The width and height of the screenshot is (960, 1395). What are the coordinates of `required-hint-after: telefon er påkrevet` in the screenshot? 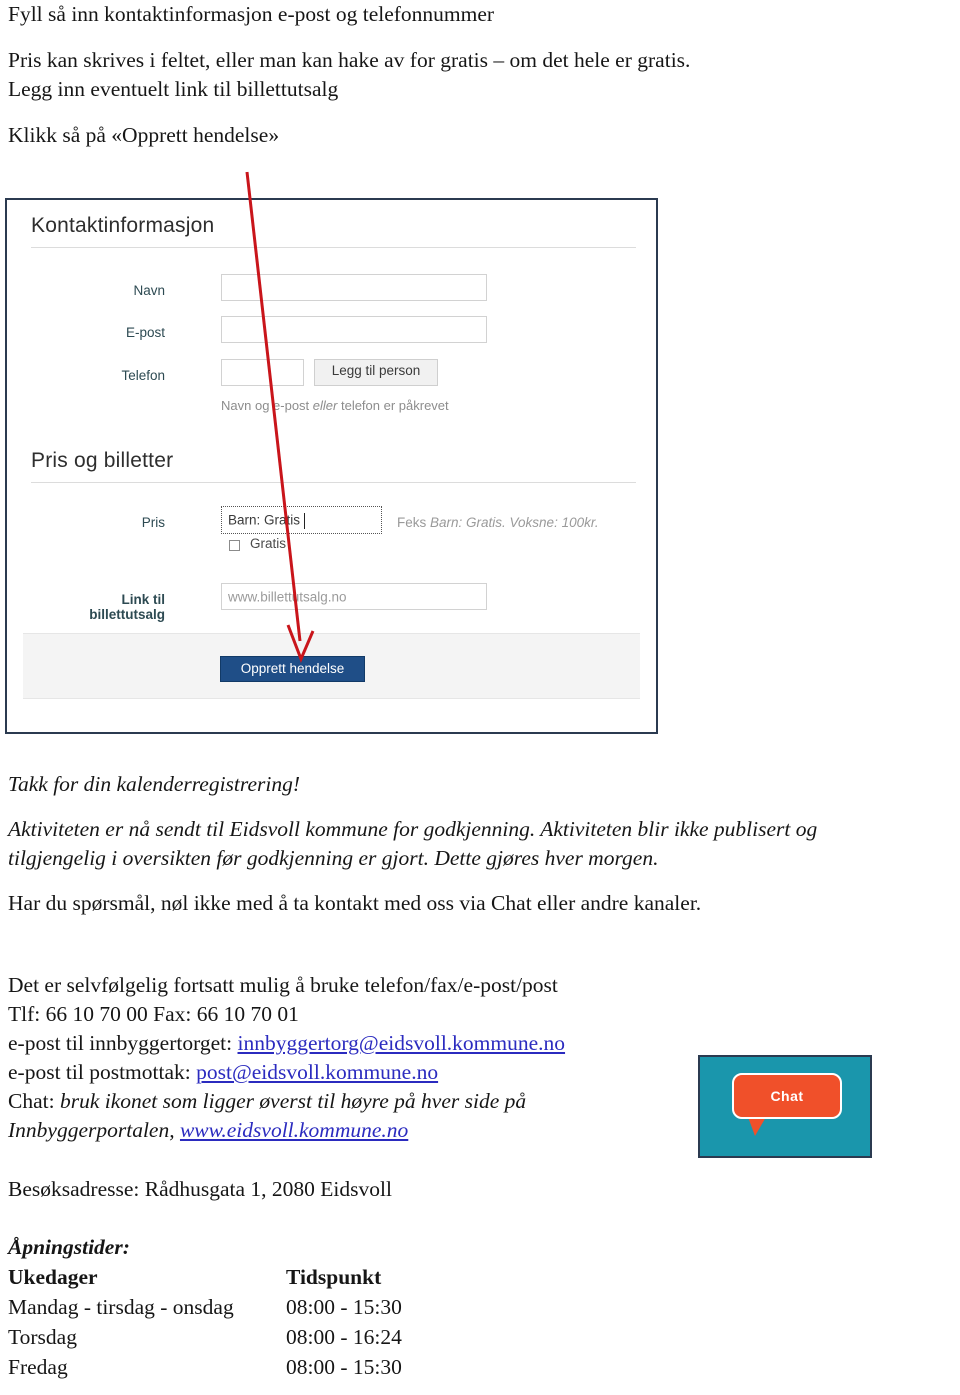 It's located at (393, 405).